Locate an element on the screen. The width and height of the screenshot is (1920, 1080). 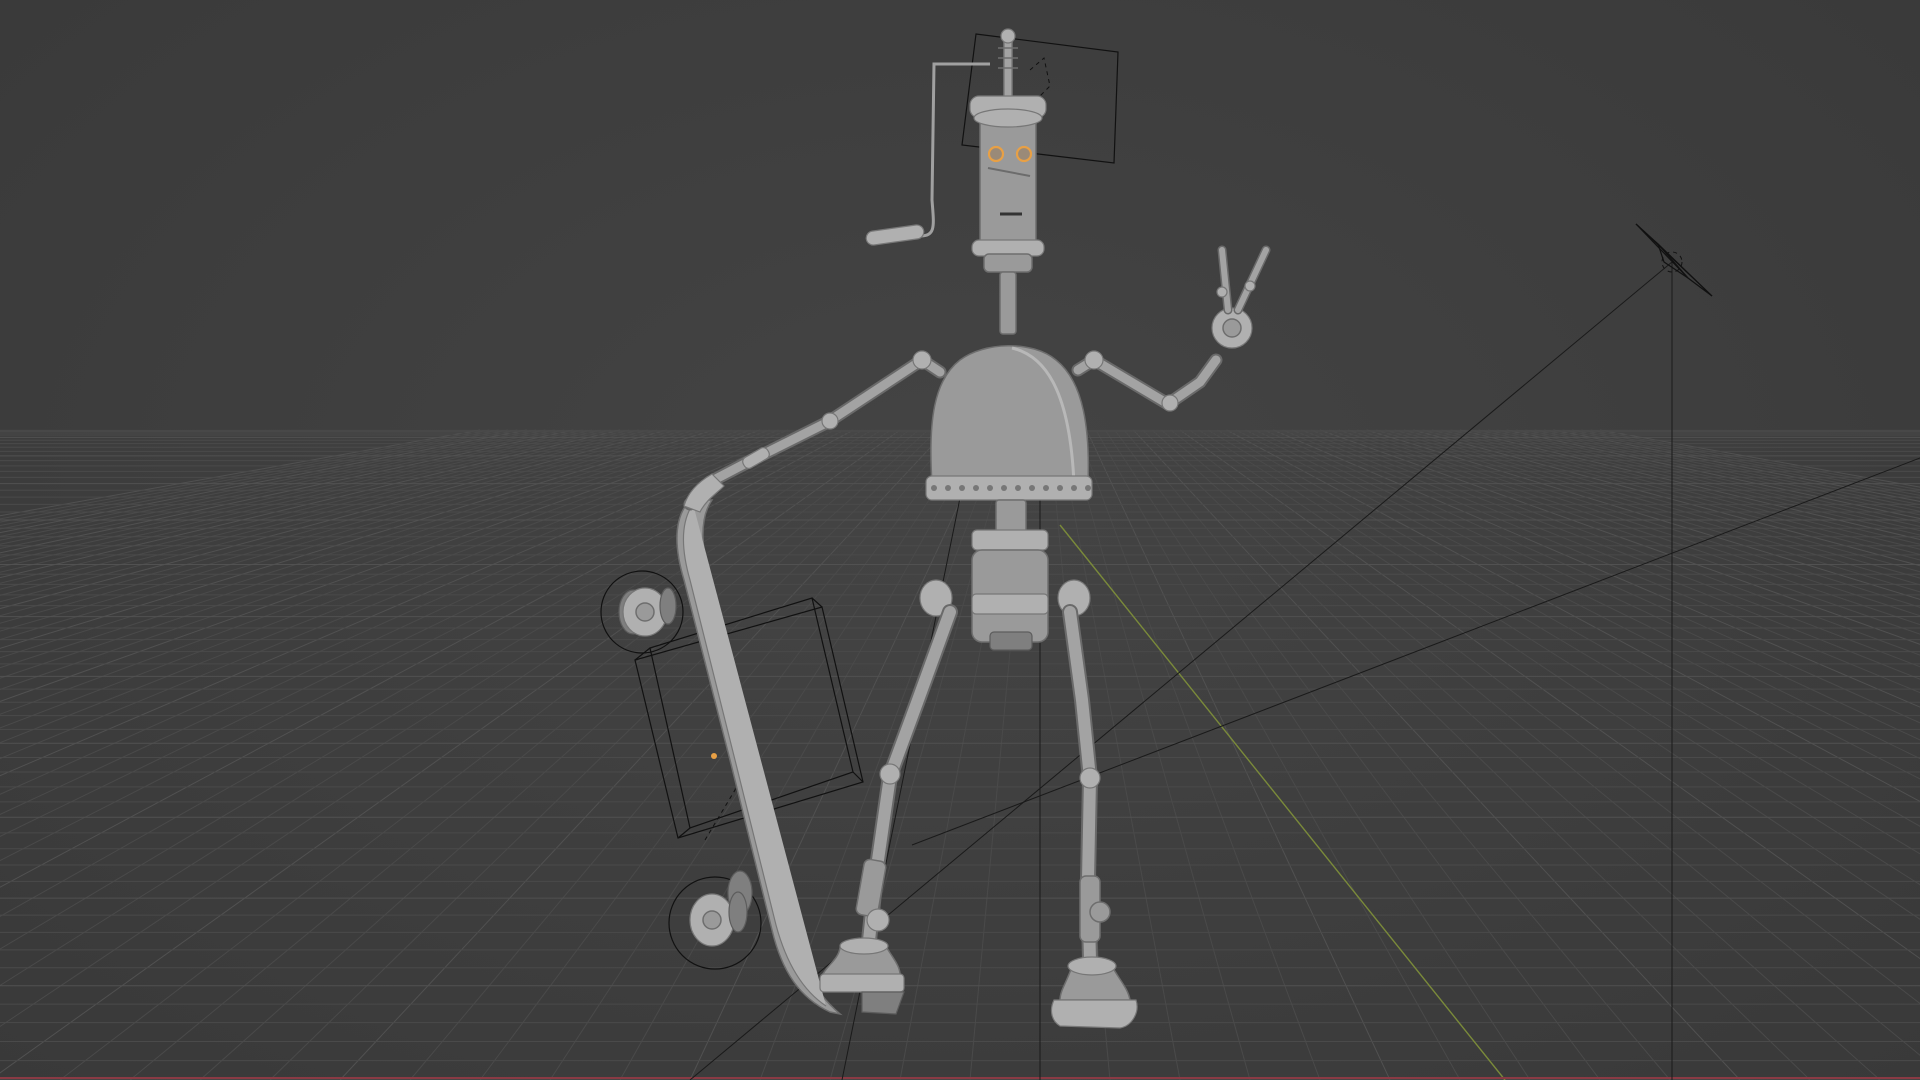
left-eye is located at coordinates (996, 154).